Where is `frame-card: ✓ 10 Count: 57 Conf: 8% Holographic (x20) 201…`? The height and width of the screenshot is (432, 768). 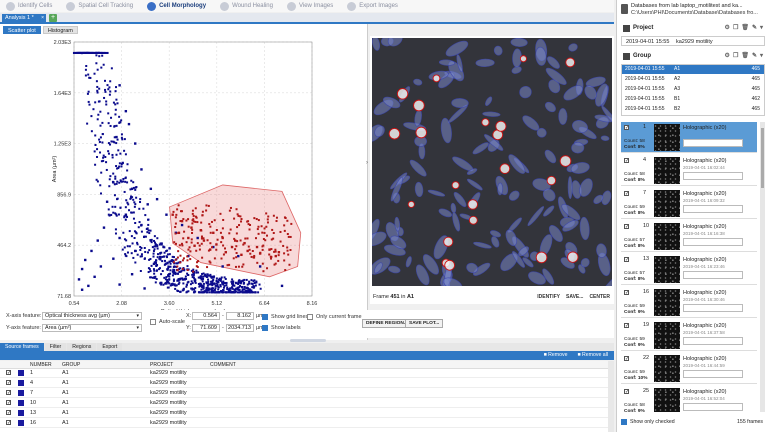
frame-card: ✓ 10 Count: 57 Conf: 8% Holographic (x20) 201… is located at coordinates (689, 236).